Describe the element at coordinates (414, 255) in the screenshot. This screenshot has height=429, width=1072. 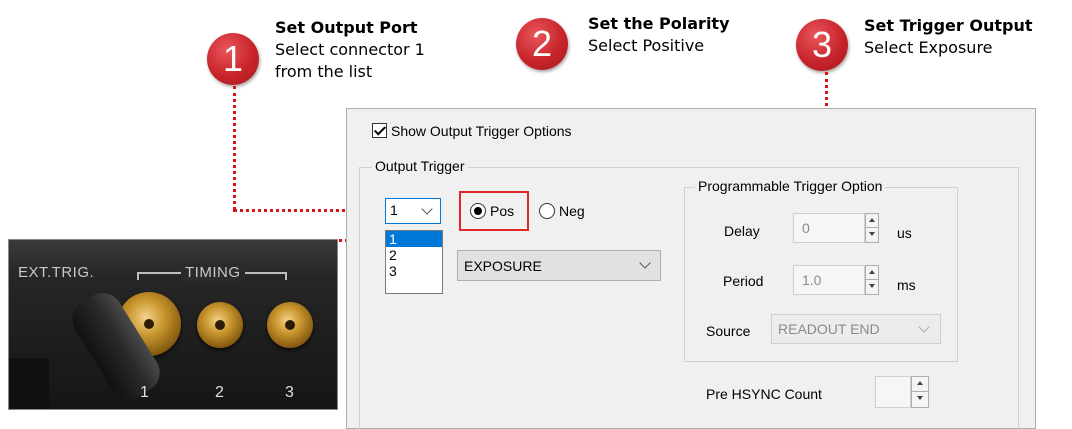
I see `output-port-option-2: 2` at that location.